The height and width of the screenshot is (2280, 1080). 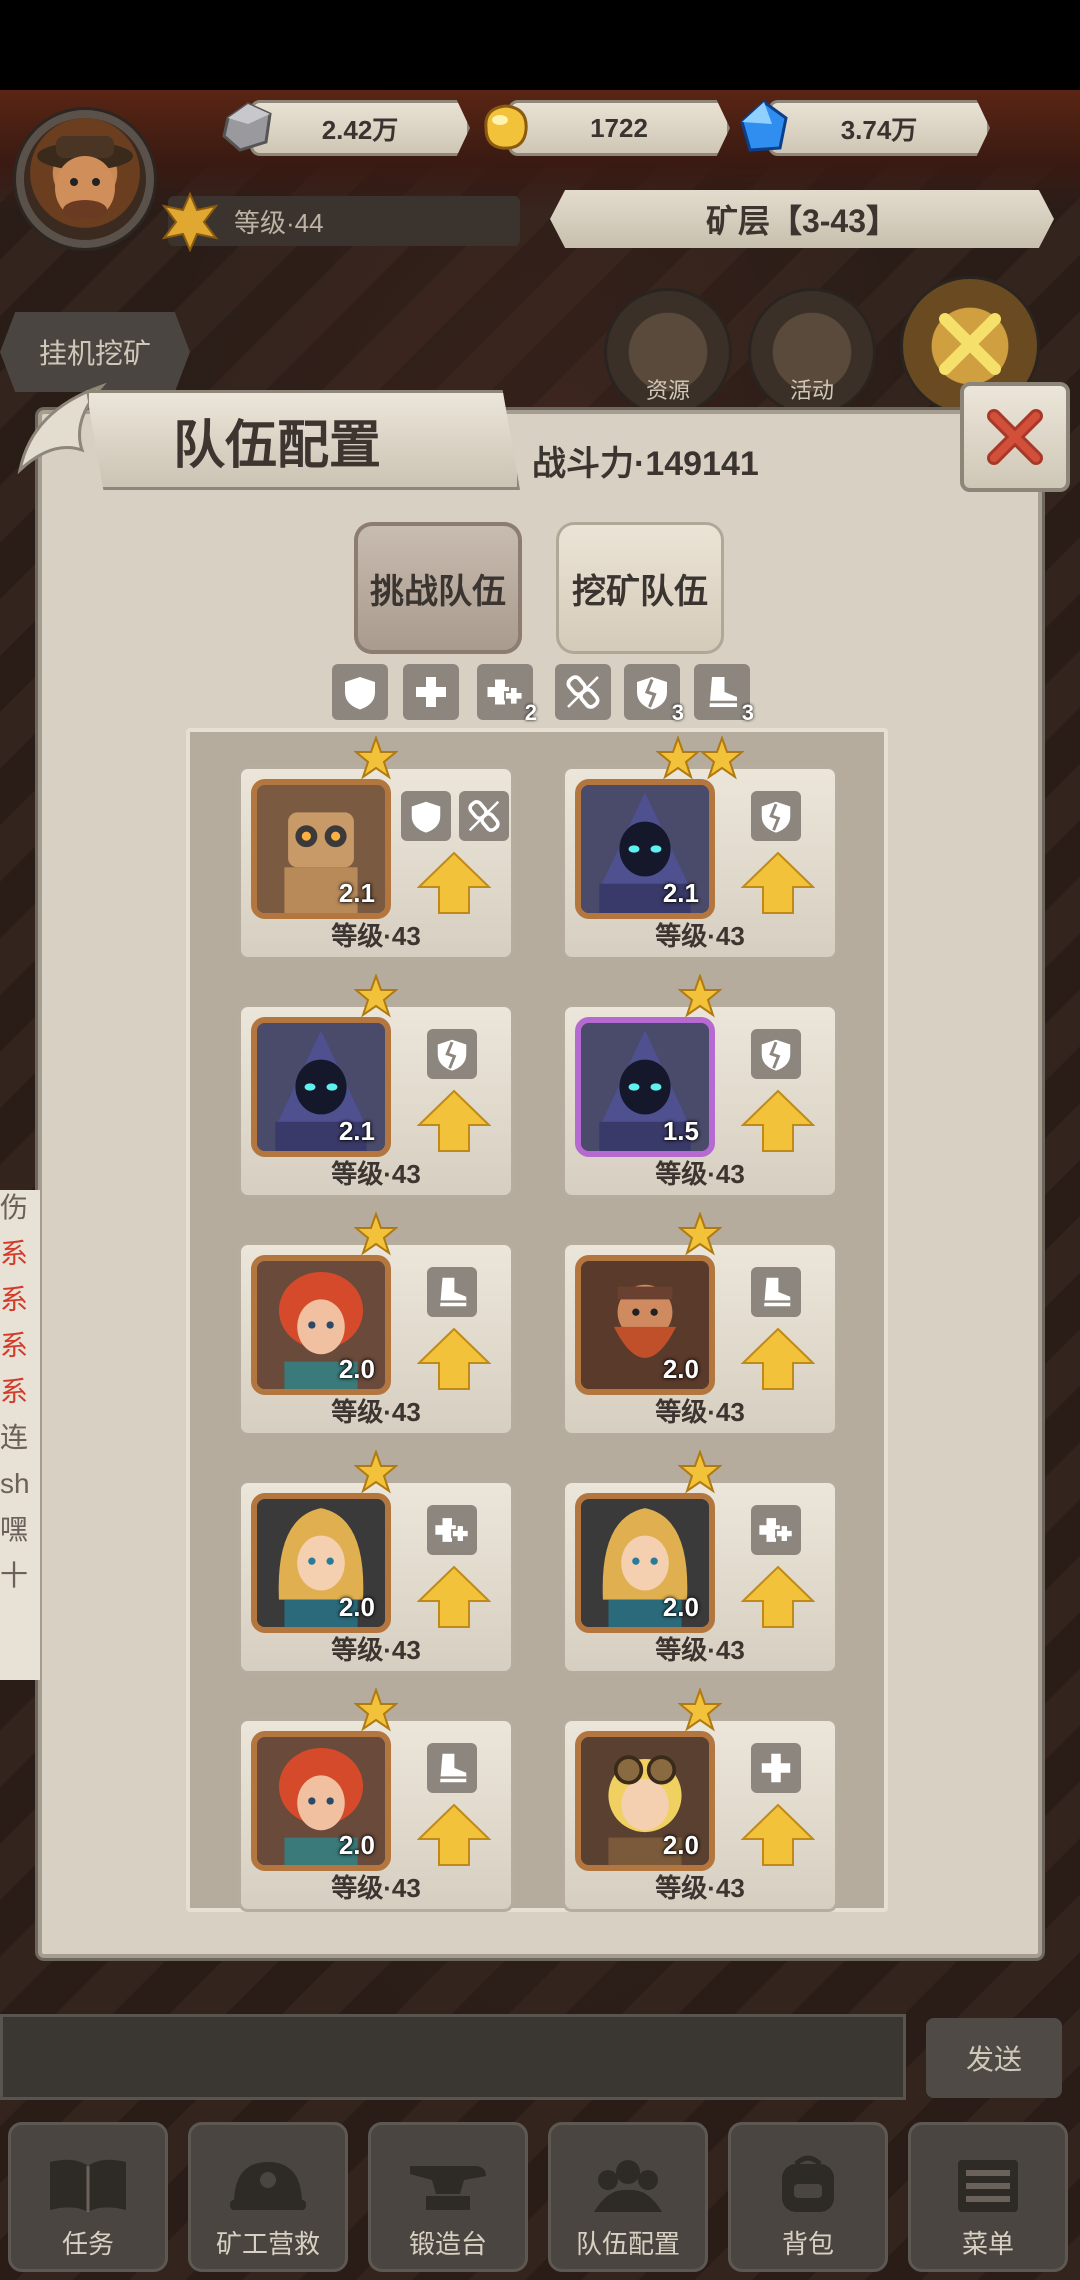 I want to click on diamond-icon, so click(x=764, y=126).